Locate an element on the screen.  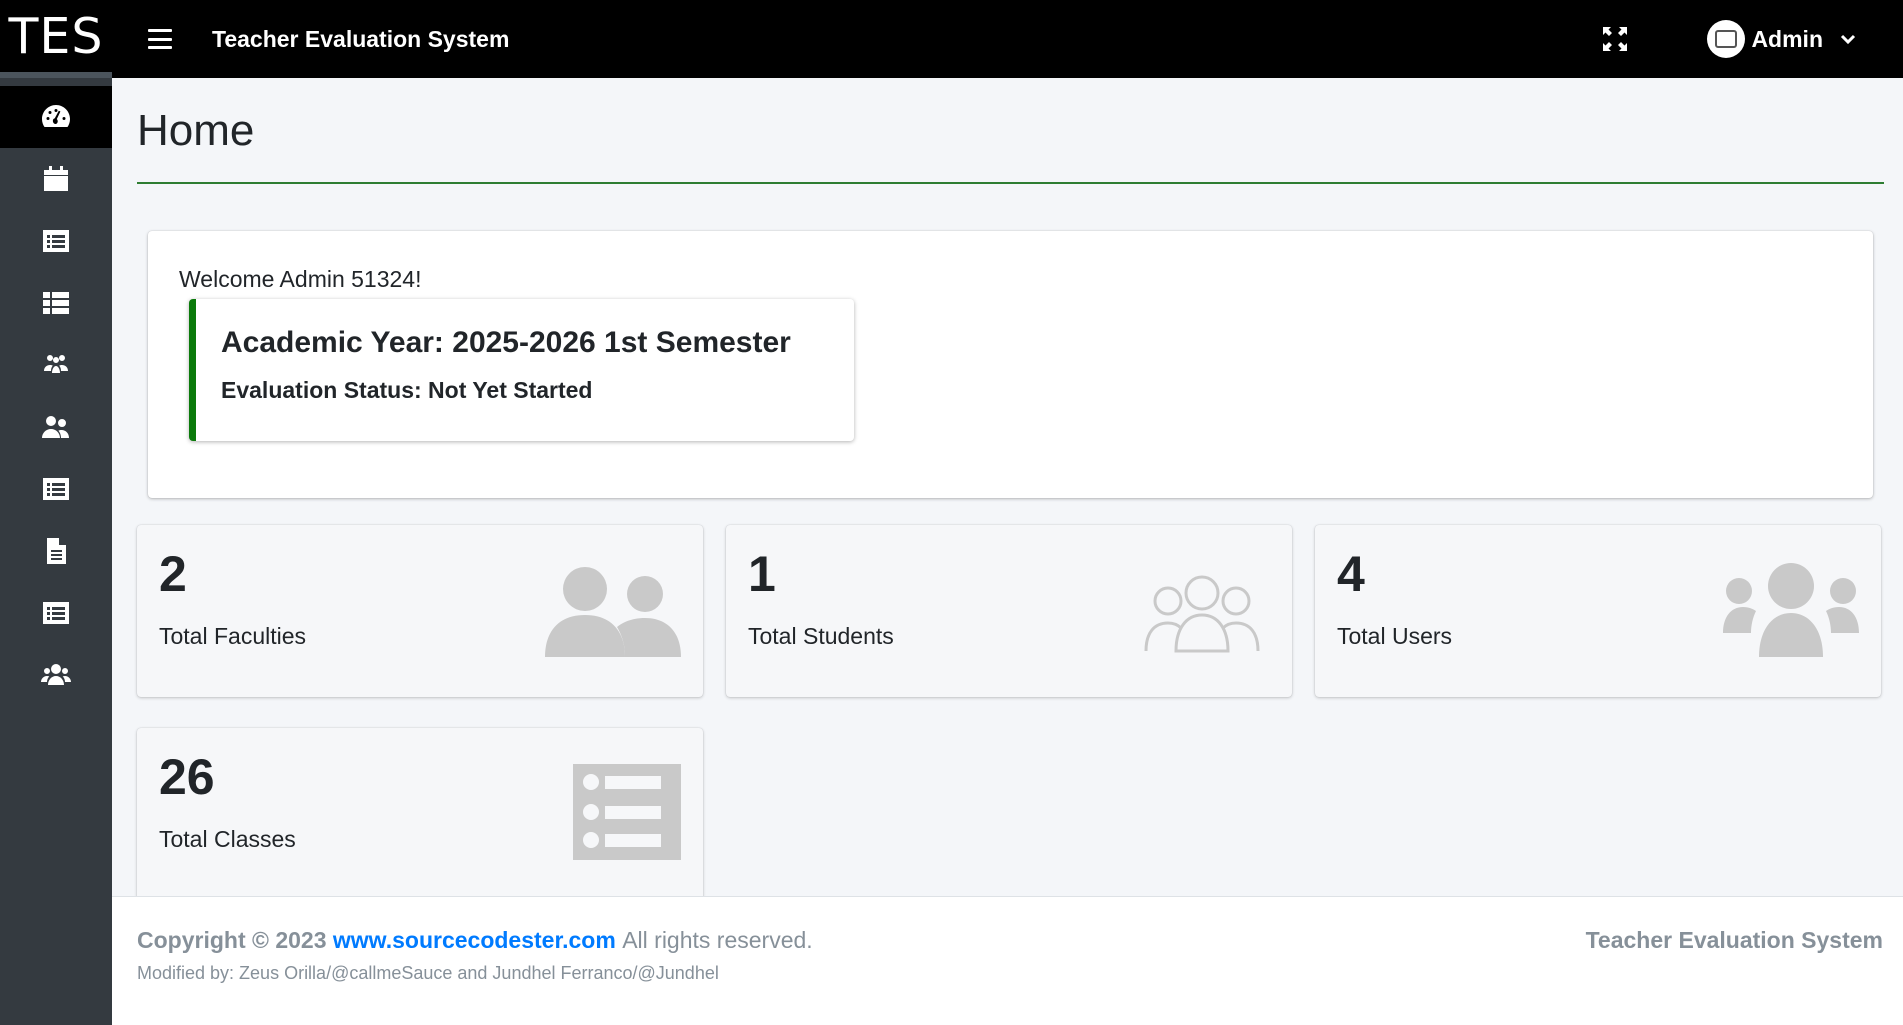
app-title: Teacher Evaluation System is located at coordinates (361, 38).